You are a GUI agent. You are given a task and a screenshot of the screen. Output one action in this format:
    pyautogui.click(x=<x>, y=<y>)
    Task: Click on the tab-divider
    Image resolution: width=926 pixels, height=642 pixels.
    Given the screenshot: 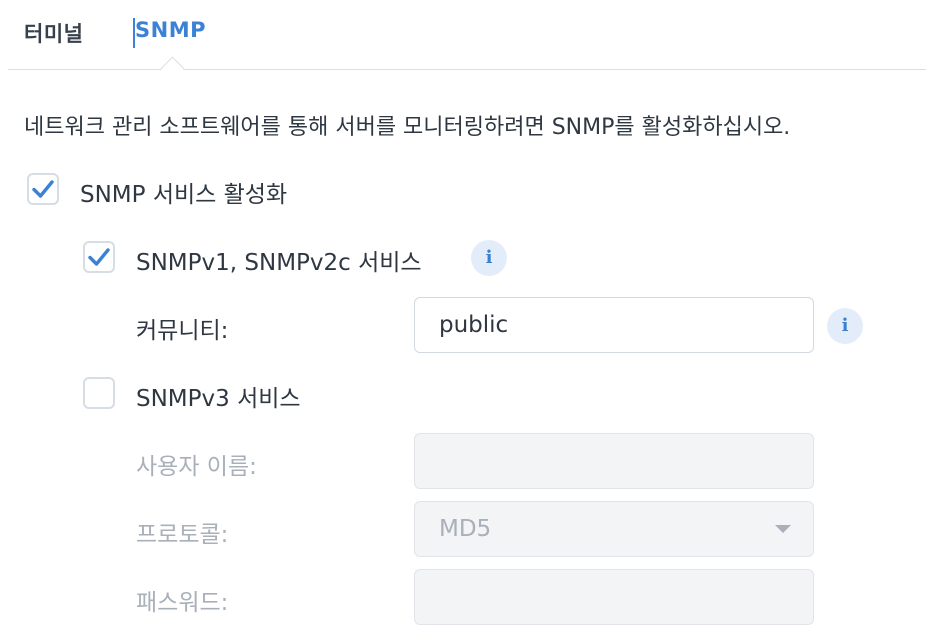 What is the action you would take?
    pyautogui.click(x=467, y=69)
    